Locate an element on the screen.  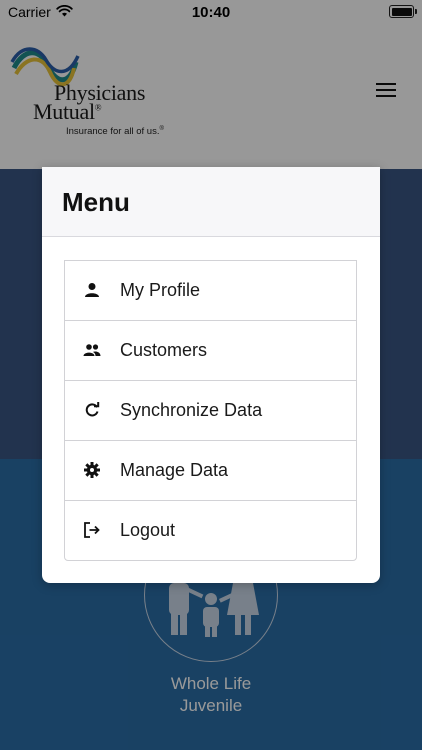
logout-icon is located at coordinates (92, 530).